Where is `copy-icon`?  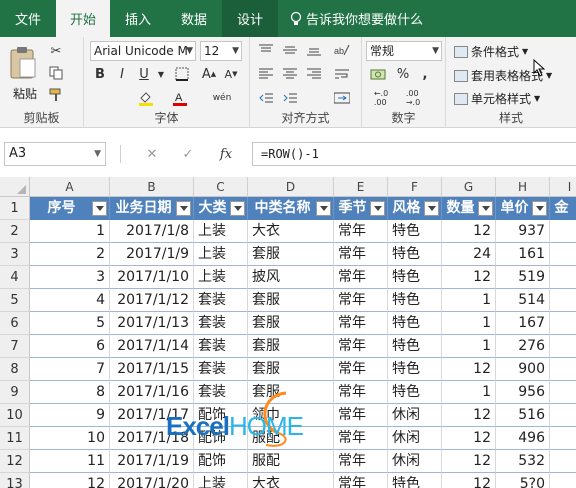 copy-icon is located at coordinates (56, 73).